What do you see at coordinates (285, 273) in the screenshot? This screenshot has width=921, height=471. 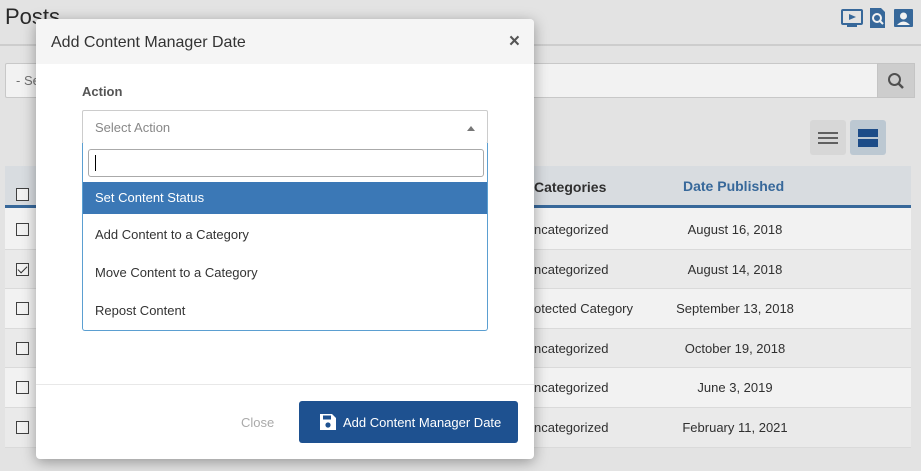 I see `option-move-content-to-category: Move Content to a Category` at bounding box center [285, 273].